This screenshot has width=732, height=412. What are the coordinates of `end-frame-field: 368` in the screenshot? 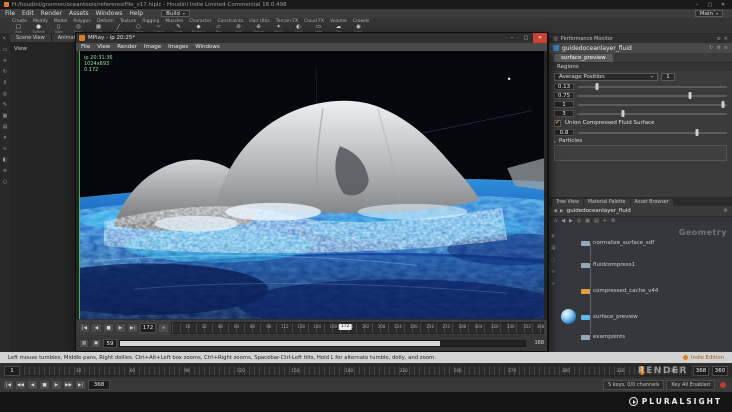 It's located at (701, 370).